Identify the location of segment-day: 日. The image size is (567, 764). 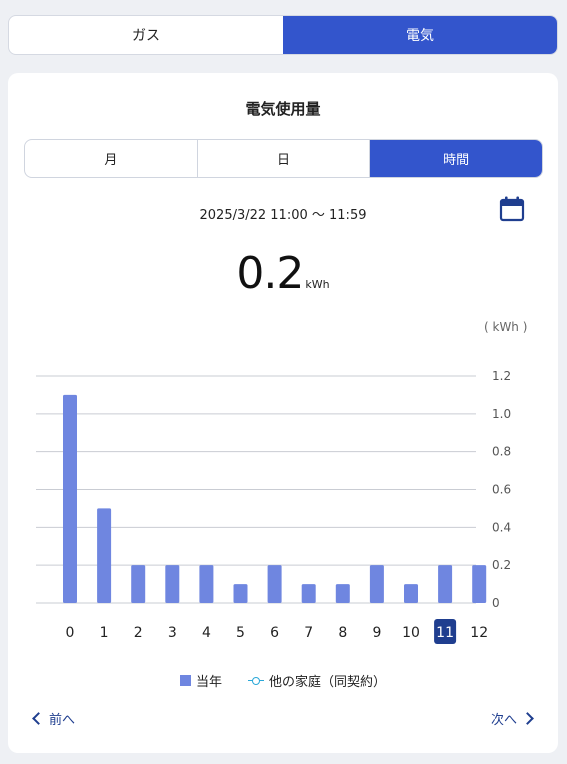
(284, 158).